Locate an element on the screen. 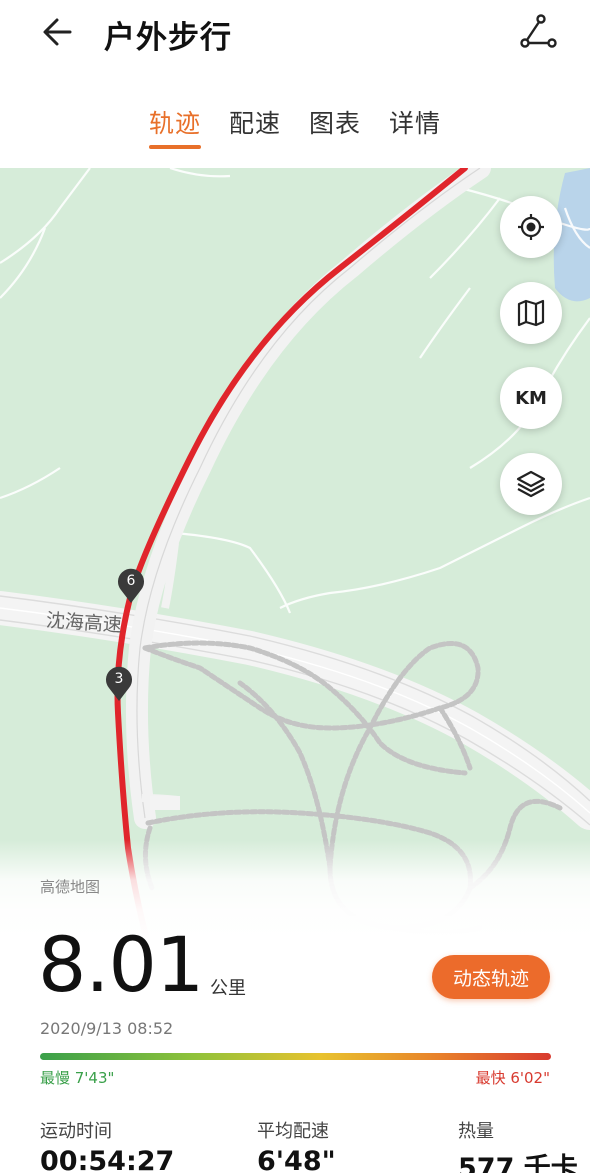 The height and width of the screenshot is (1173, 590). stat-avg-pace-value: 6'48" is located at coordinates (296, 1159).